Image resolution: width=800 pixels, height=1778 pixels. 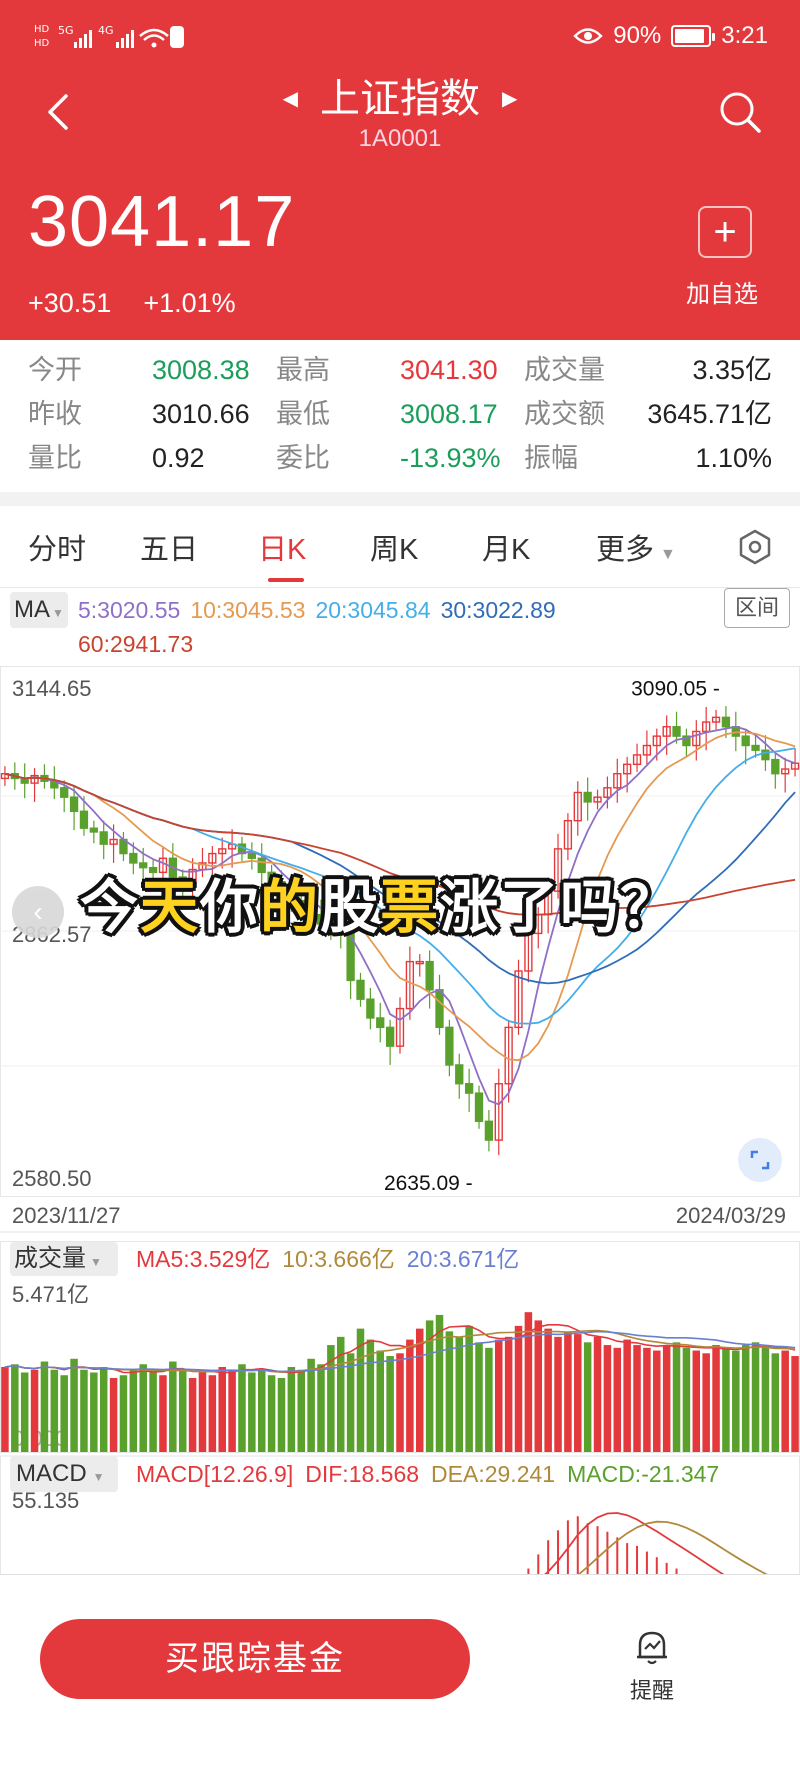 I want to click on macd-params: MACD[12.26.9], so click(x=215, y=1474).